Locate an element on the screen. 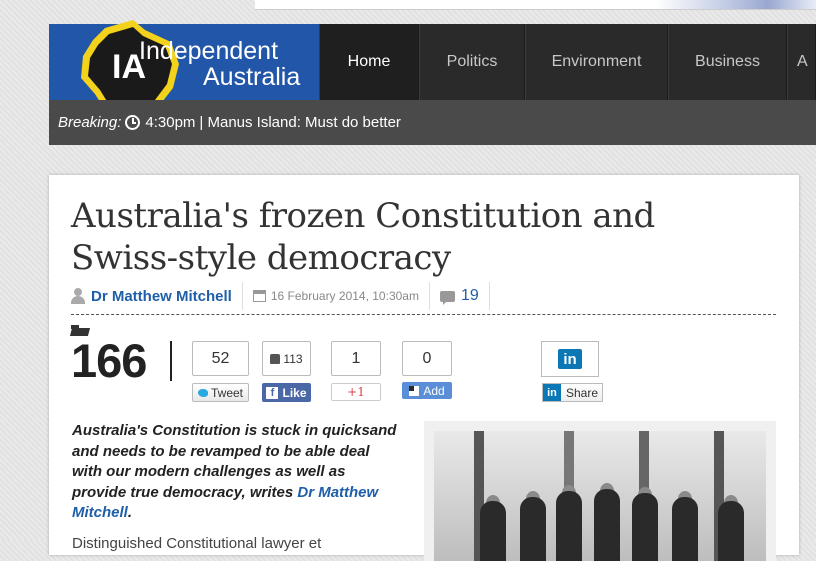 This screenshot has width=816, height=561. gplus-button: +1 is located at coordinates (356, 392).